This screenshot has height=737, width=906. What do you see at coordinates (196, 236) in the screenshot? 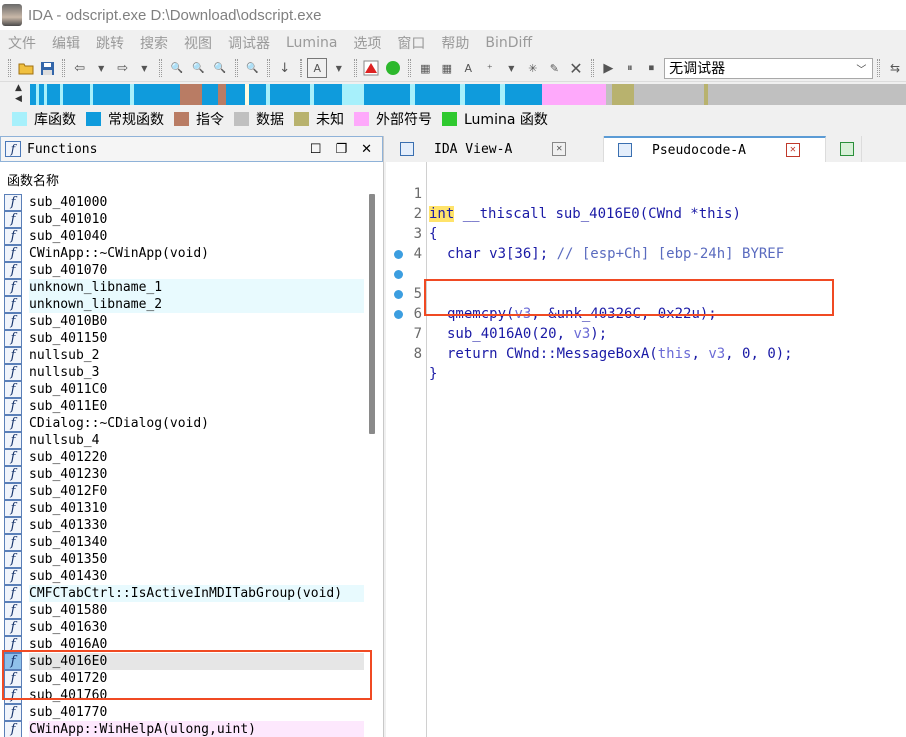
I see `function-name: sub_401040` at bounding box center [196, 236].